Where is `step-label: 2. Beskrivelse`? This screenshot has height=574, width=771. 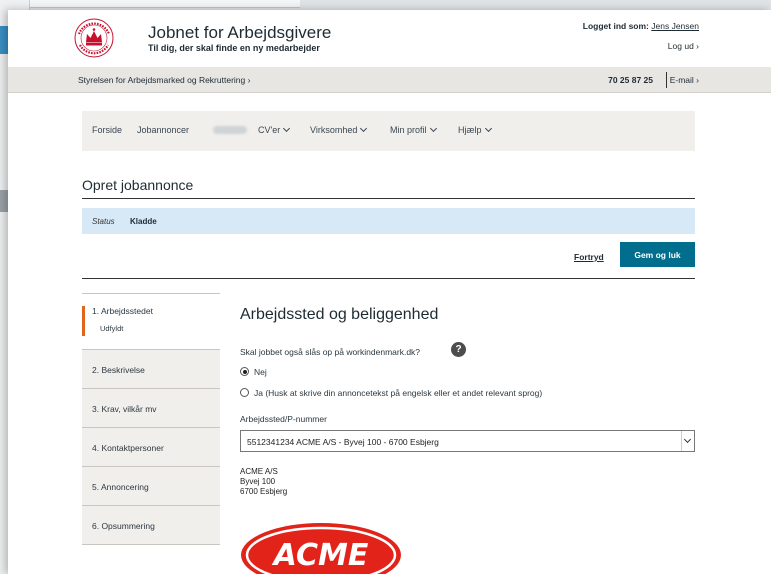 step-label: 2. Beskrivelse is located at coordinates (118, 370).